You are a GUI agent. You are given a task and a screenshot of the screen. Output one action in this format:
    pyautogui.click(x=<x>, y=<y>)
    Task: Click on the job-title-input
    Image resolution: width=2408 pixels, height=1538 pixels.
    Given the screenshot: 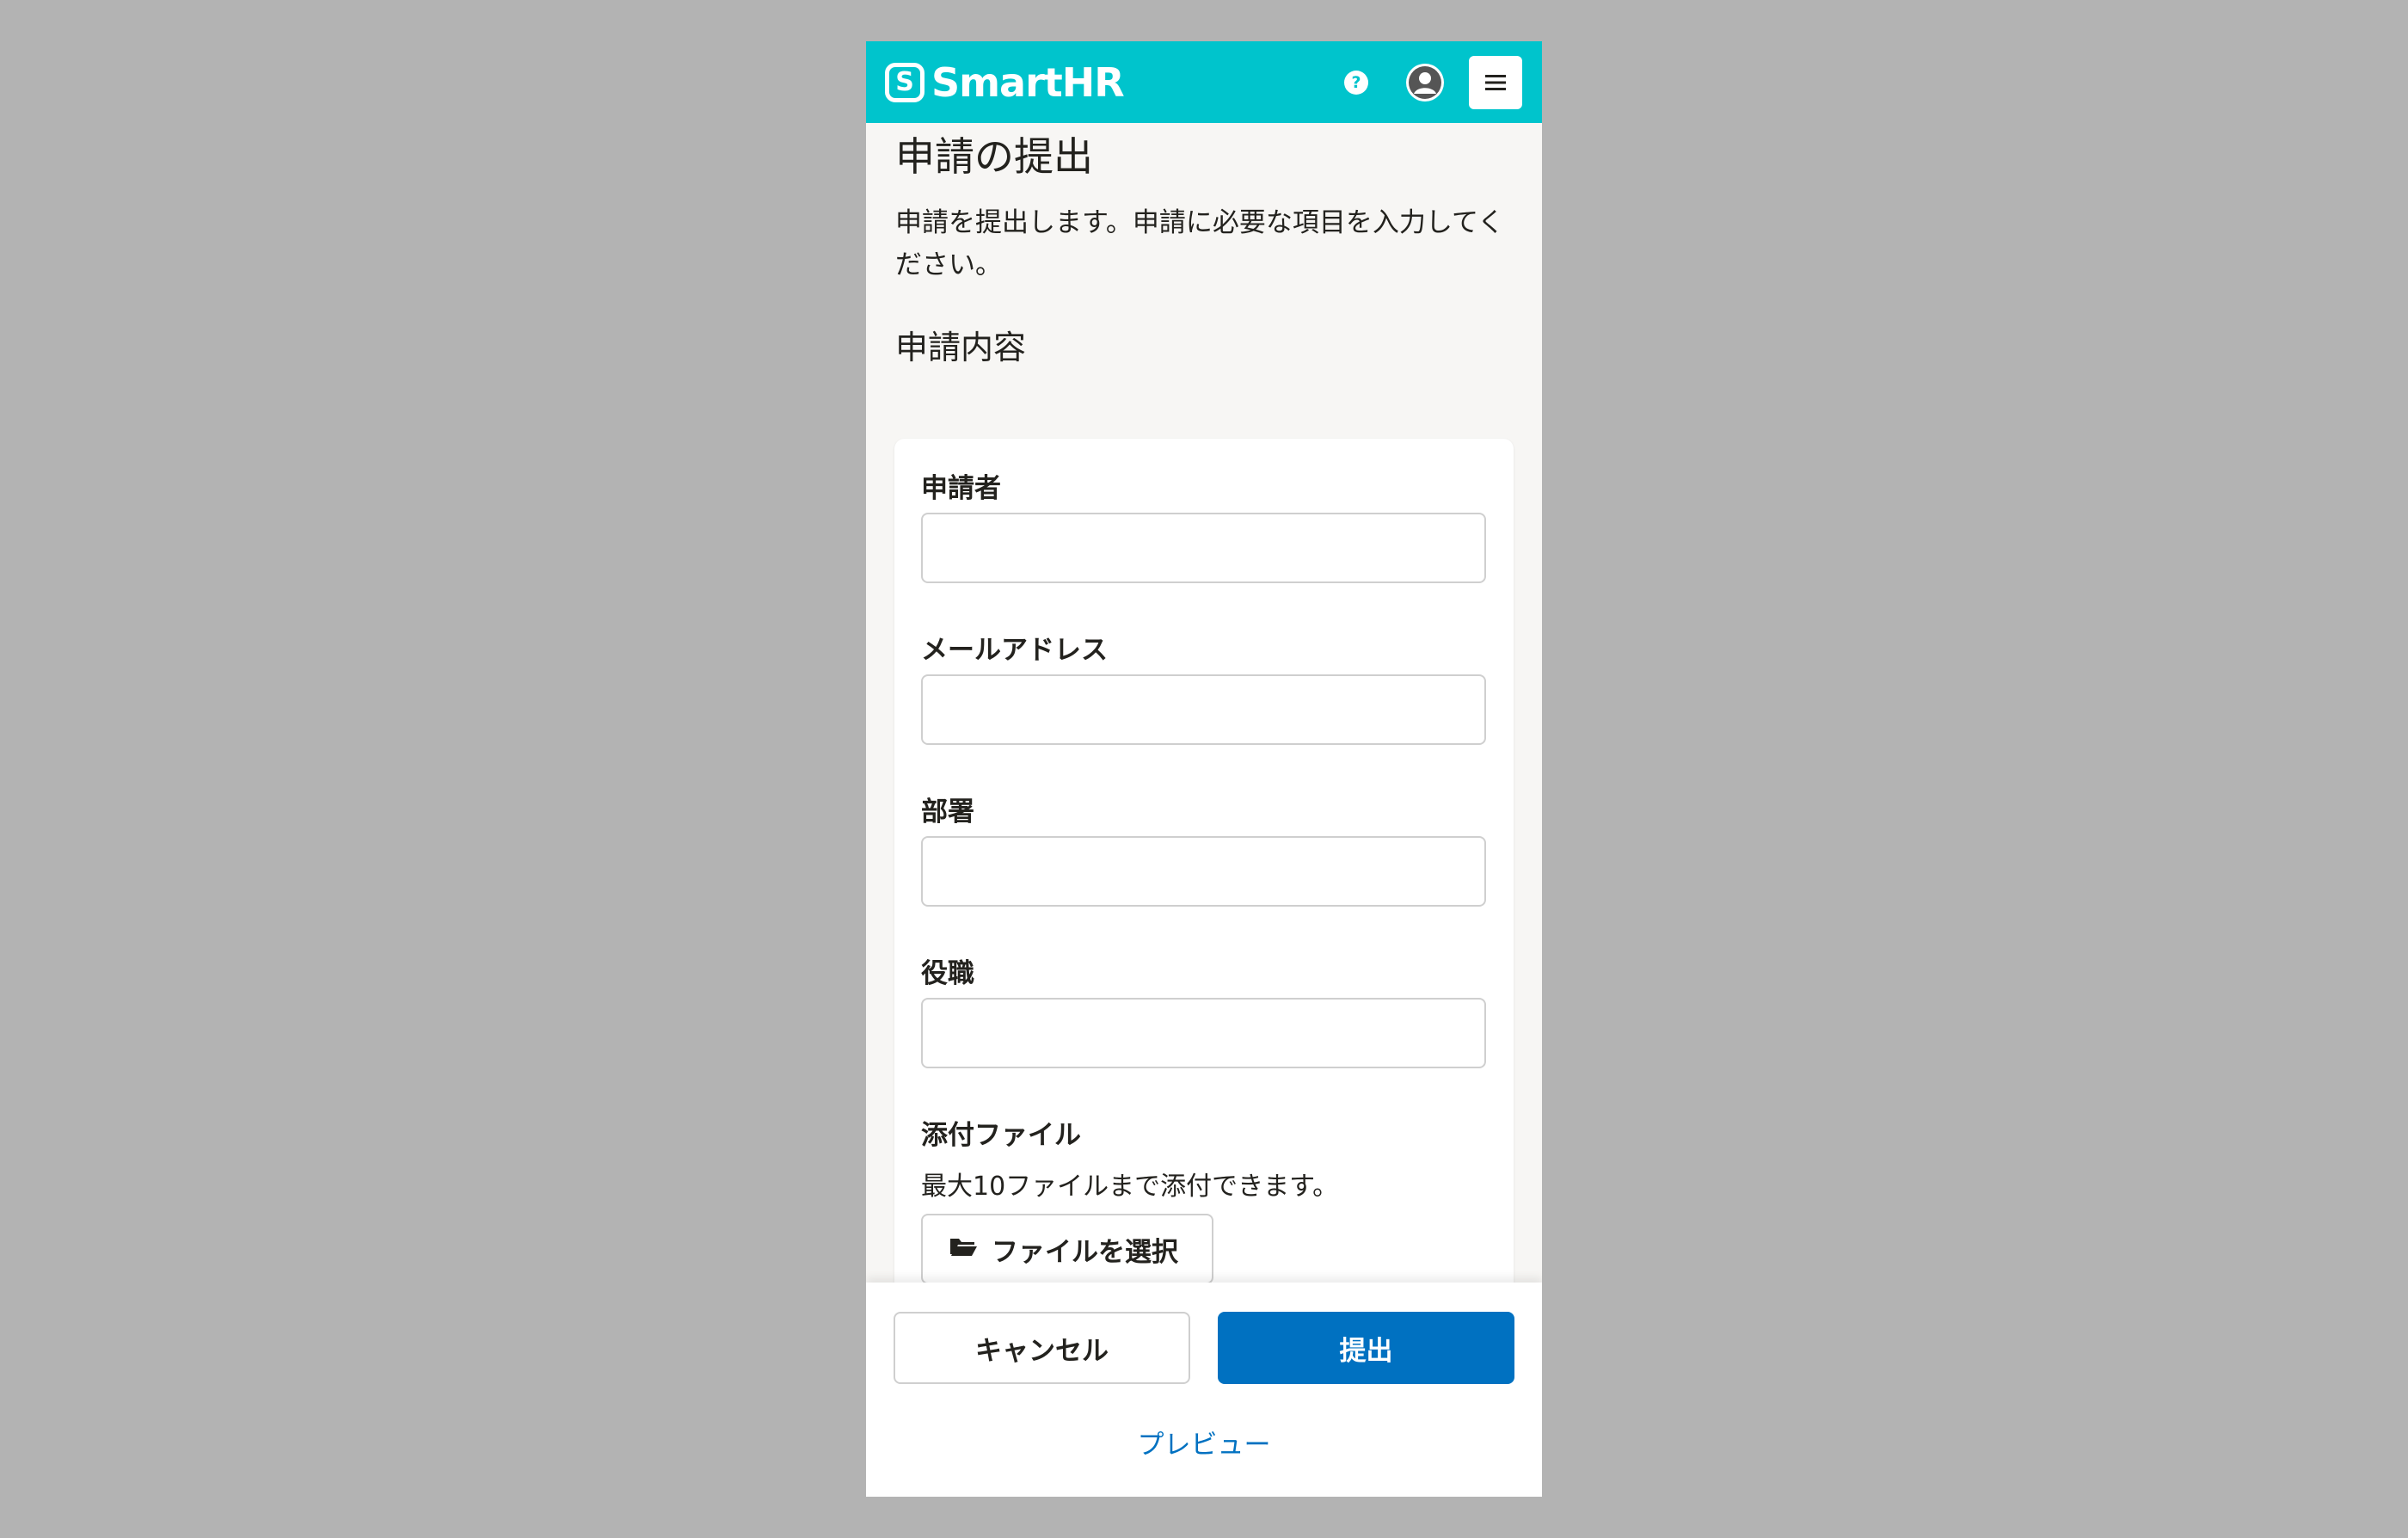 What is the action you would take?
    pyautogui.click(x=1203, y=1033)
    